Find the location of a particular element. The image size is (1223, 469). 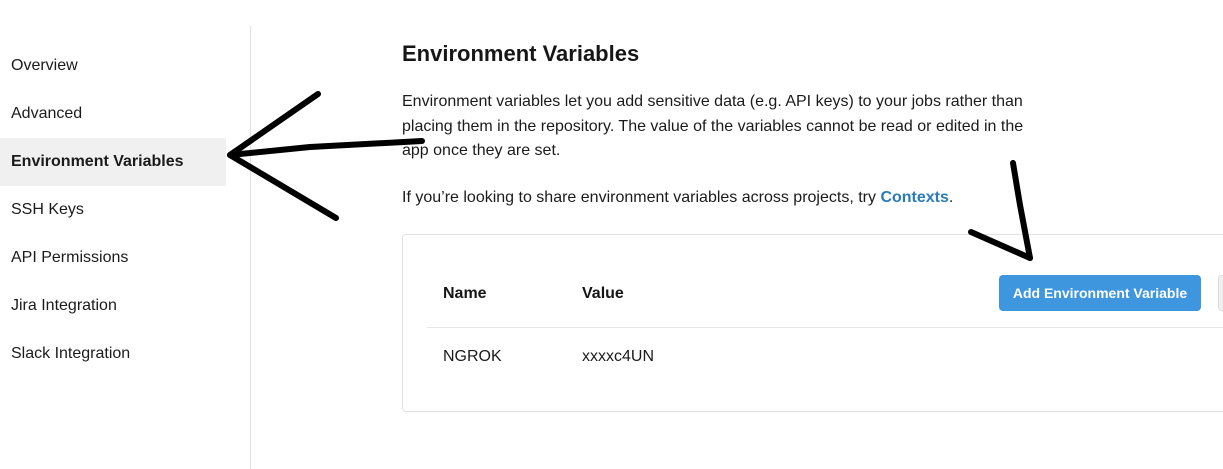

annotation-arrow-left-shaft is located at coordinates (326, 148).